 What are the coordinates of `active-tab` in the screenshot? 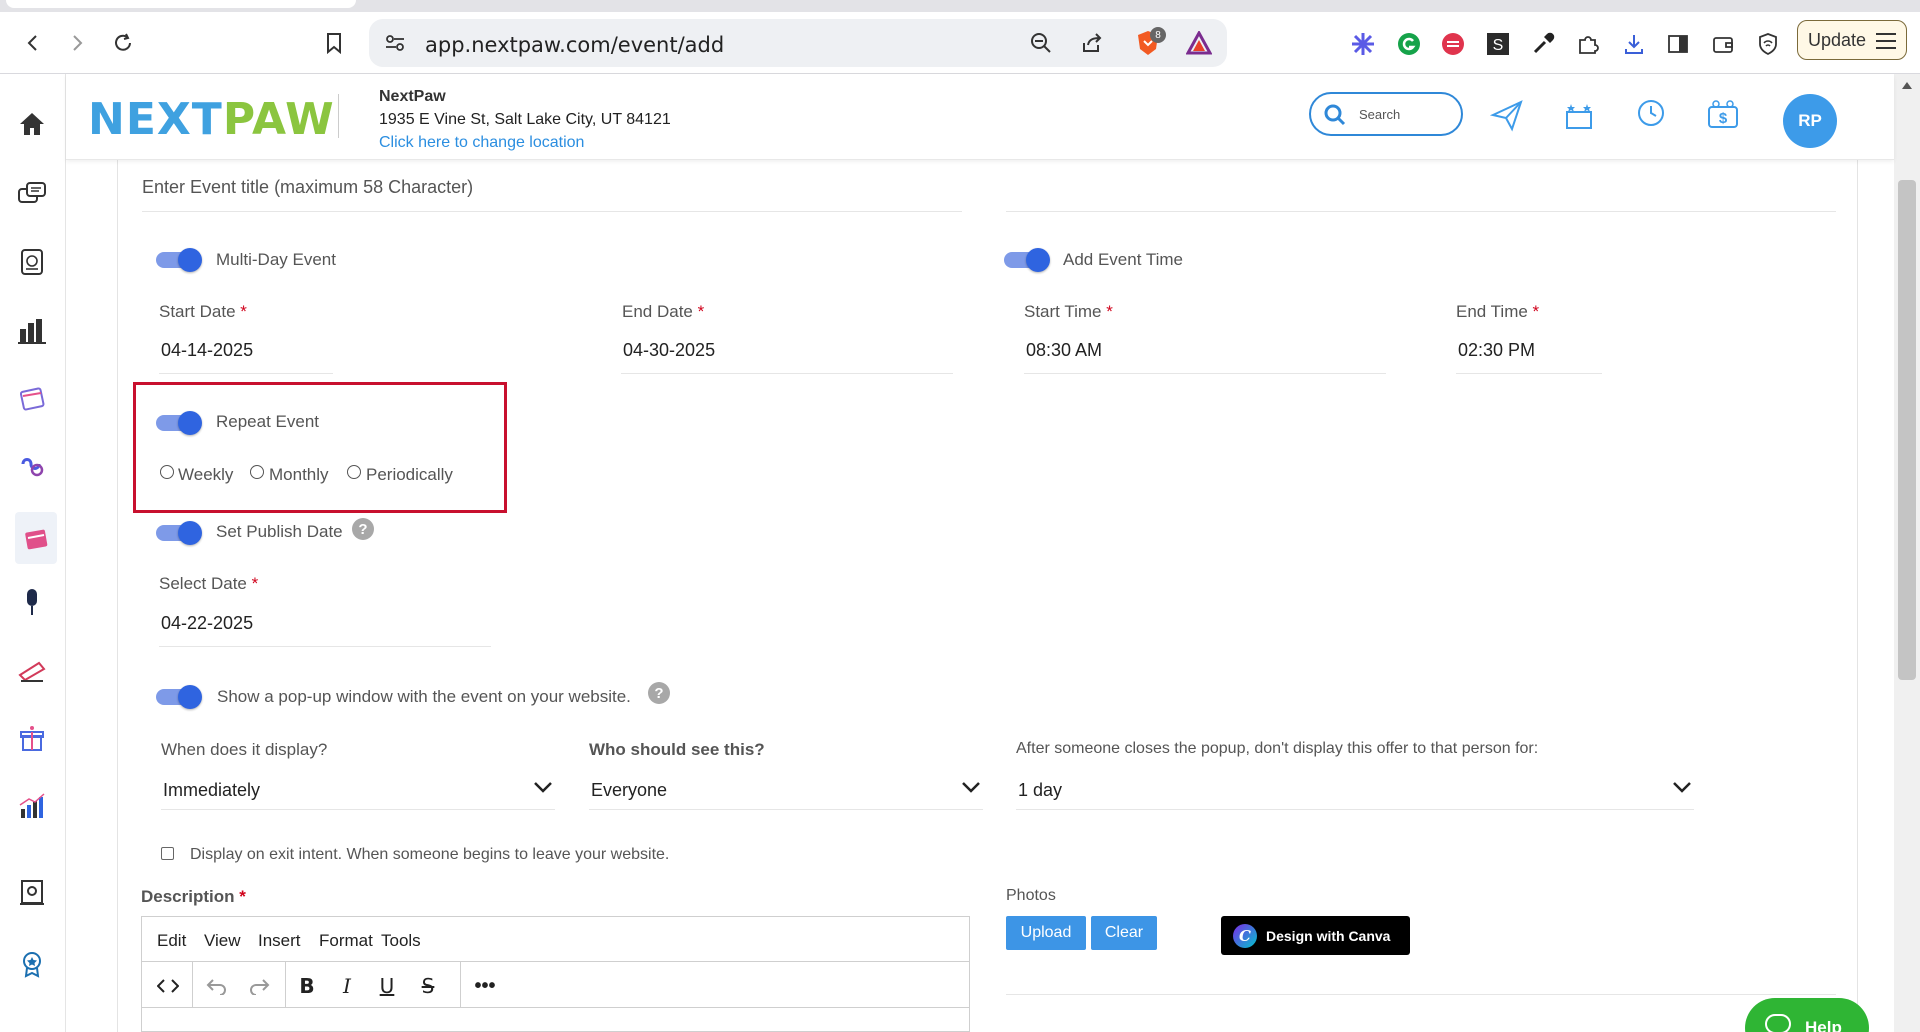 It's located at (181, 4).